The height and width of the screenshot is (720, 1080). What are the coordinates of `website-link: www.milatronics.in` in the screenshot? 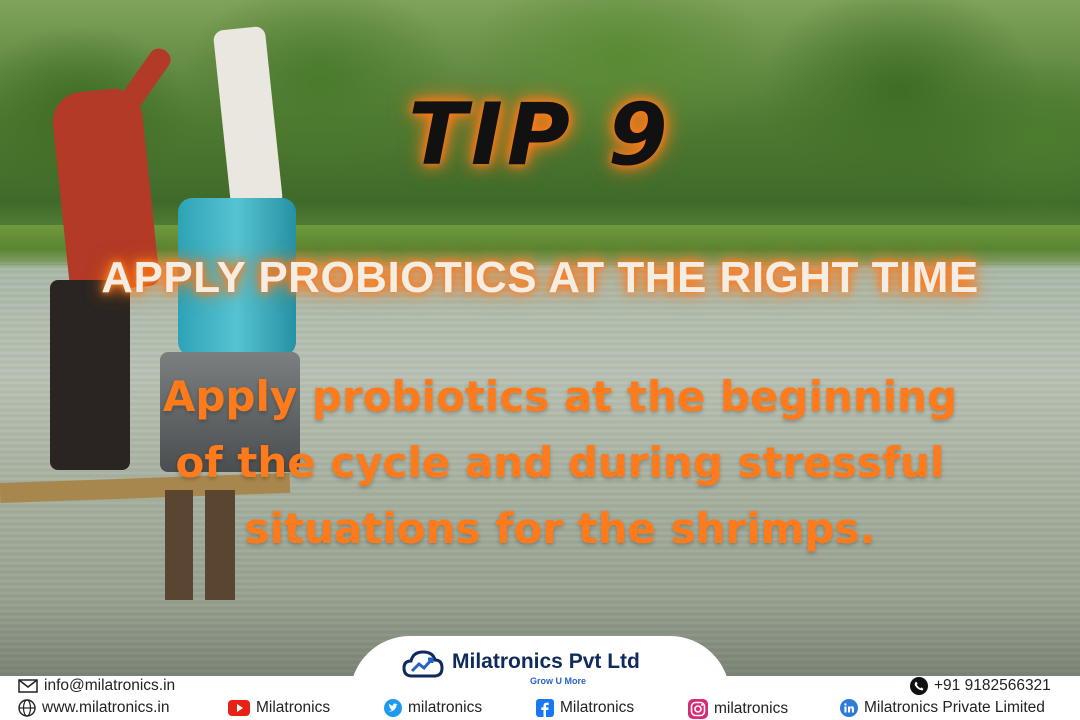 It's located at (93, 708).